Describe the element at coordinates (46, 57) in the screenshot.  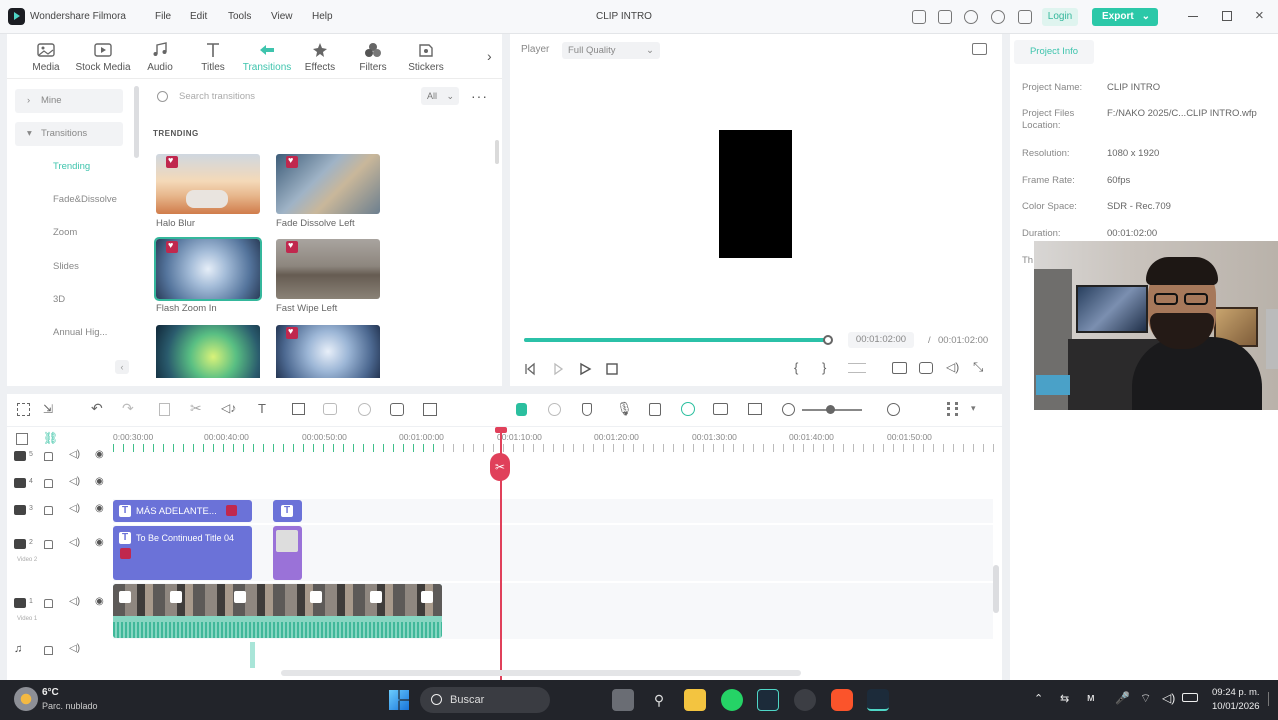
I see `tab-media: Media` at that location.